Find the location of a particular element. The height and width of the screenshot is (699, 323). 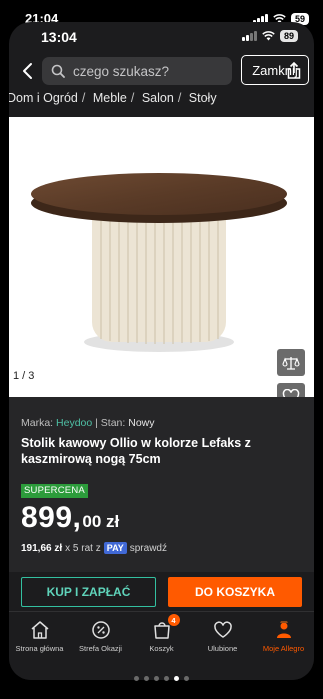

inner-status-bar: 13:04 89 is located at coordinates (161, 36).